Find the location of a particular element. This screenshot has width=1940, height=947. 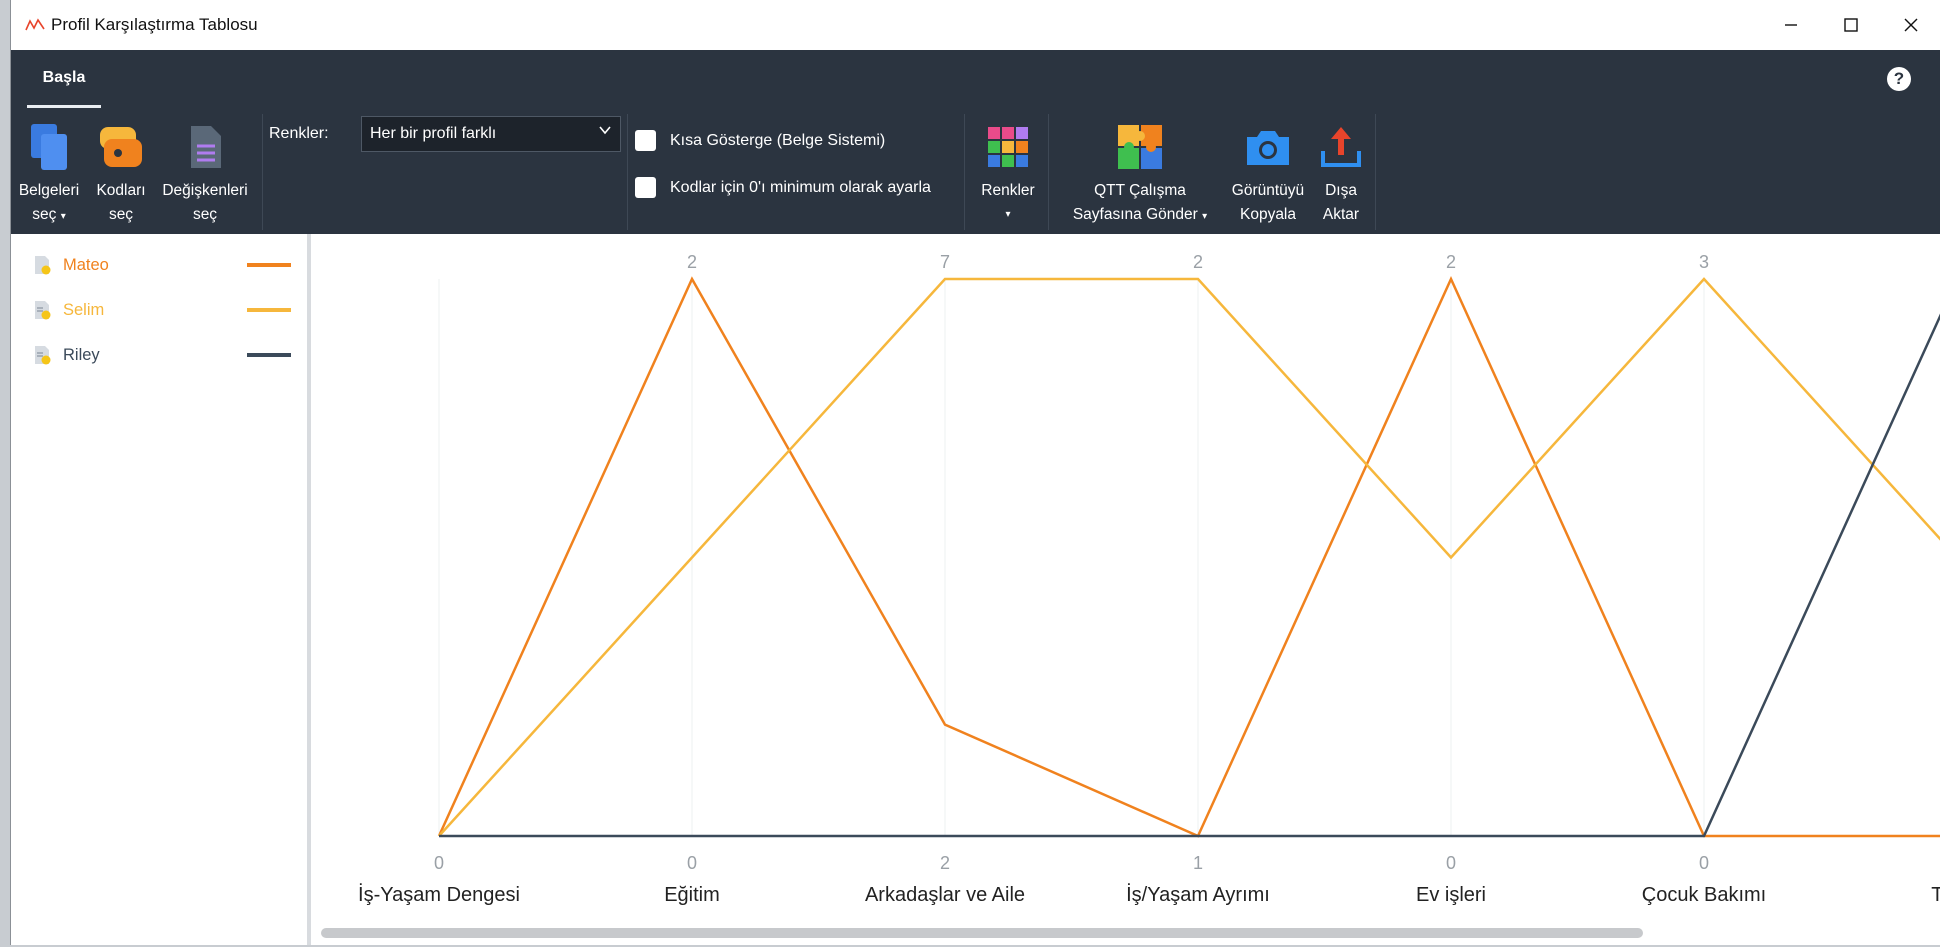

select-documents-label-1: Belgeleri is located at coordinates (49, 190).